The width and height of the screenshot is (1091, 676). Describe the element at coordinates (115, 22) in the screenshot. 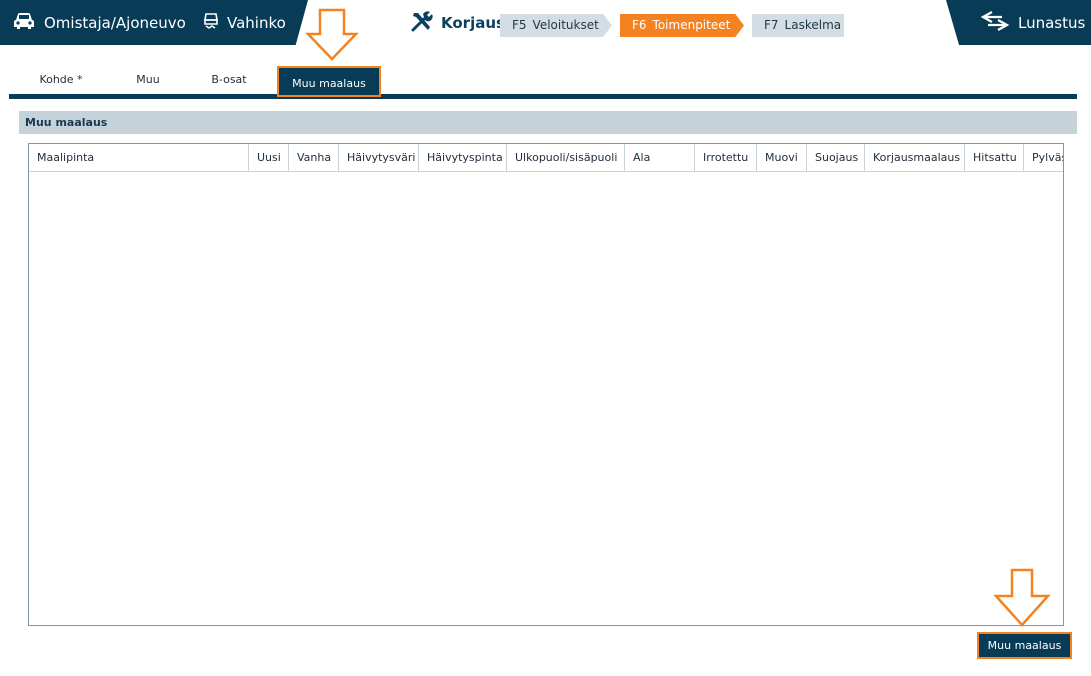

I see `nav-owner-vehicle-label: Omistaja/Ajoneuvo` at that location.